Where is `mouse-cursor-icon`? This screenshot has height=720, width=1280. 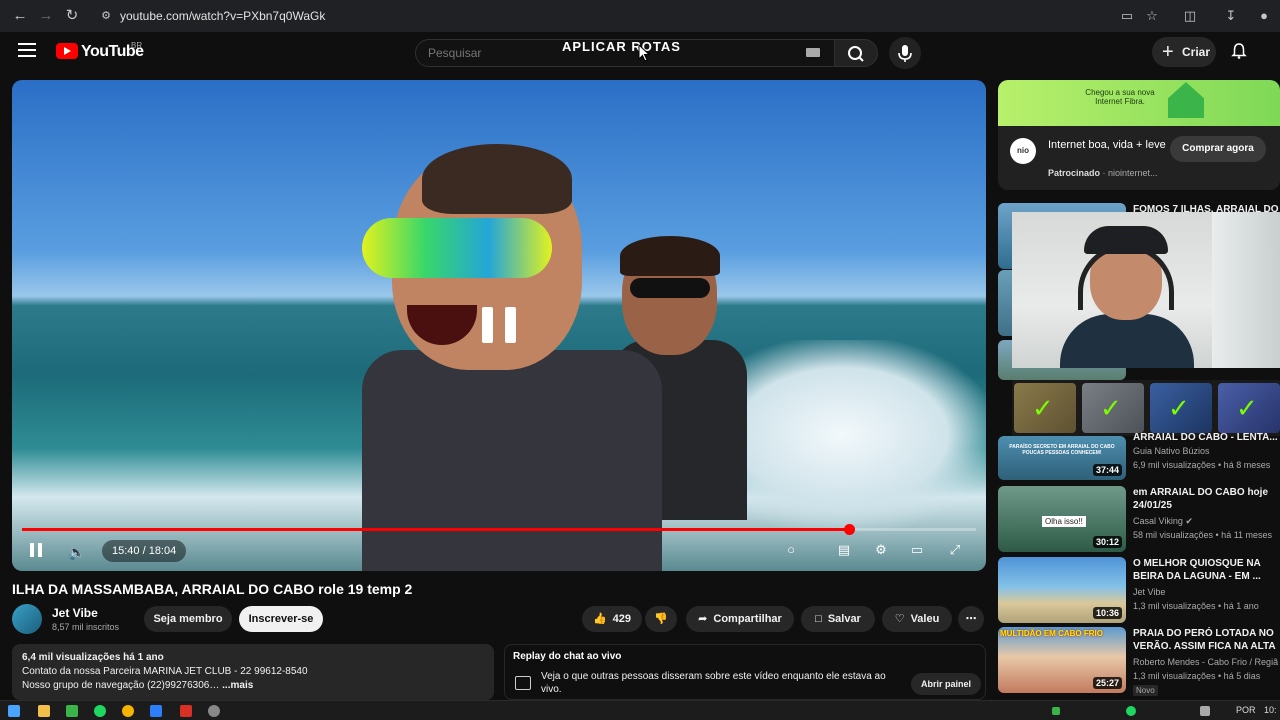 mouse-cursor-icon is located at coordinates (644, 53).